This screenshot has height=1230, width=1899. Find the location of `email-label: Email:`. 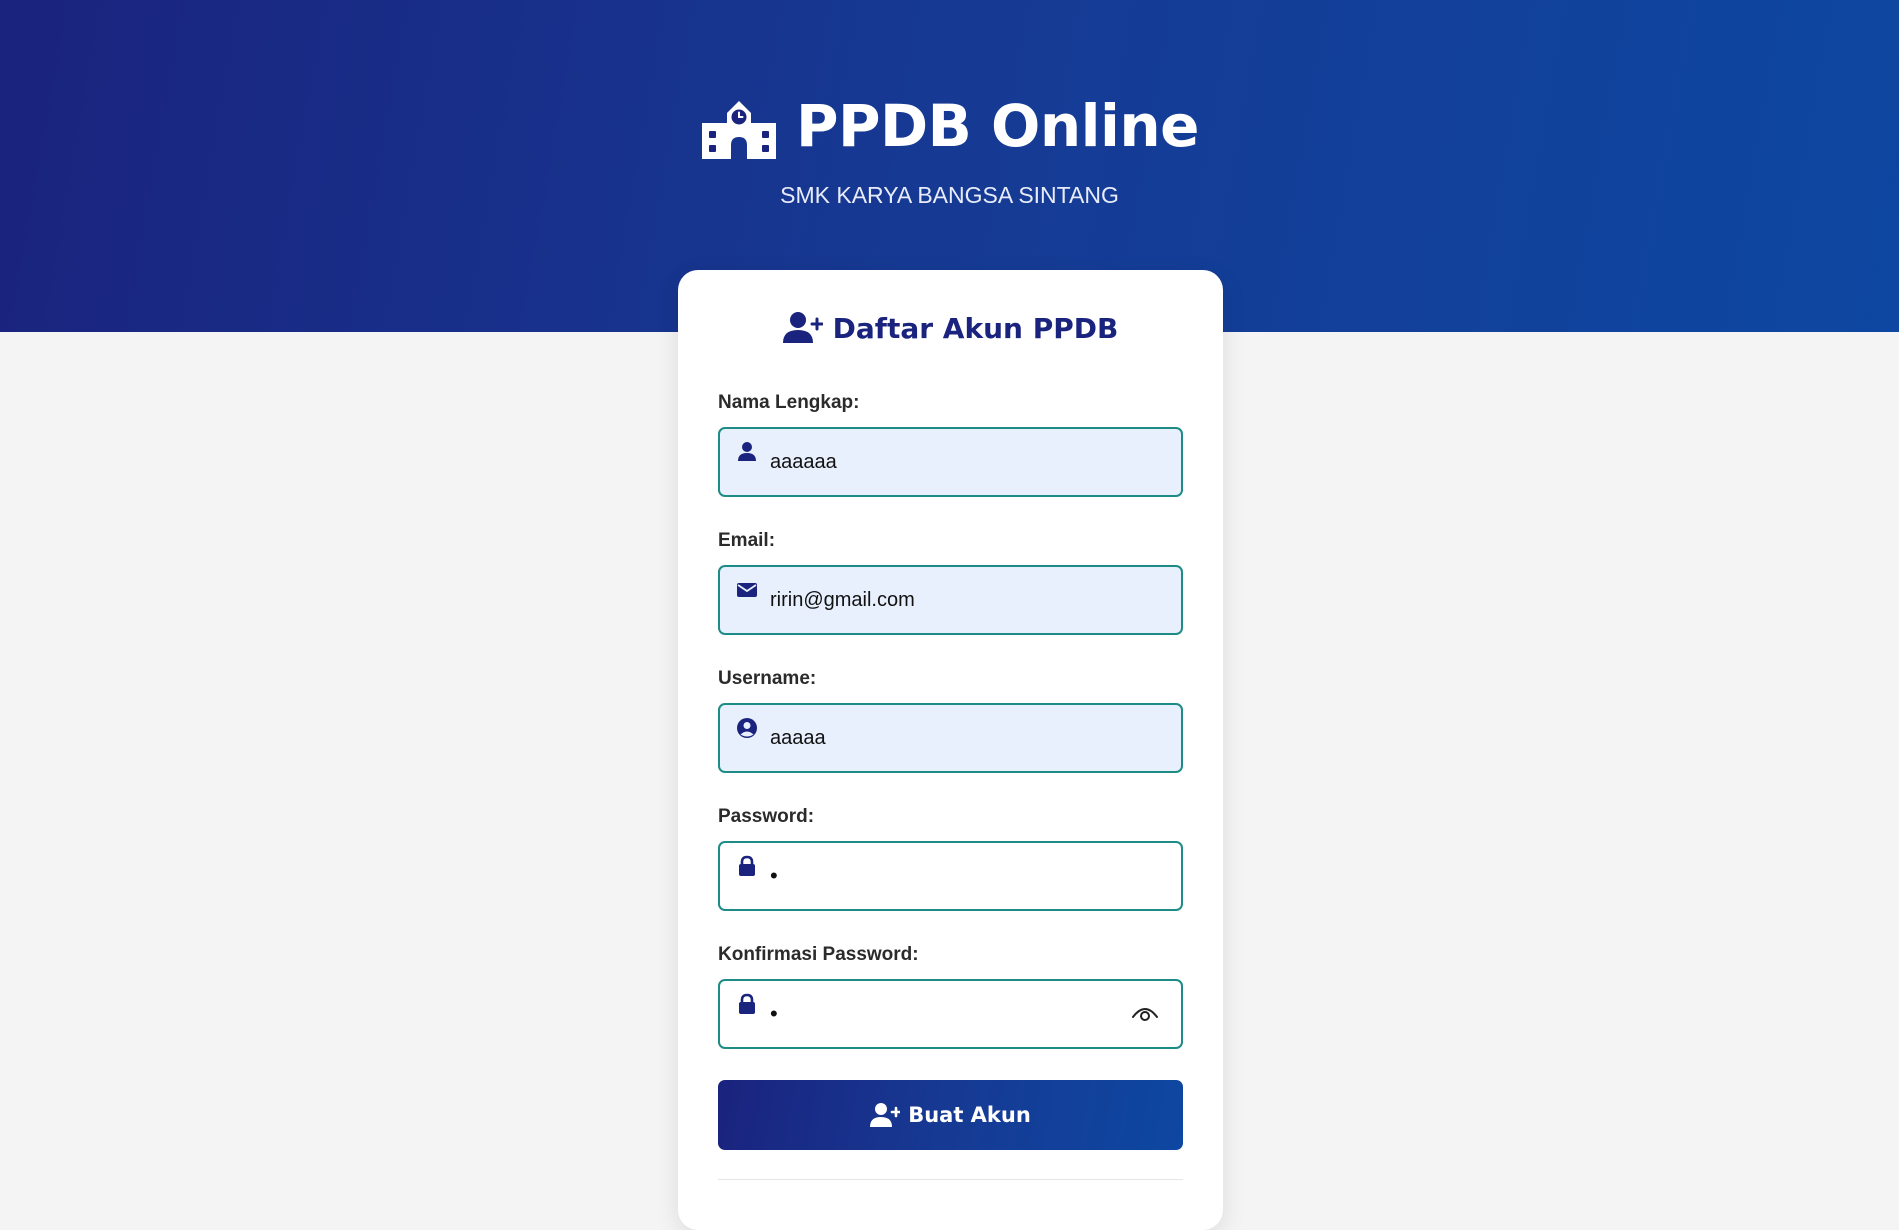

email-label: Email: is located at coordinates (747, 540).